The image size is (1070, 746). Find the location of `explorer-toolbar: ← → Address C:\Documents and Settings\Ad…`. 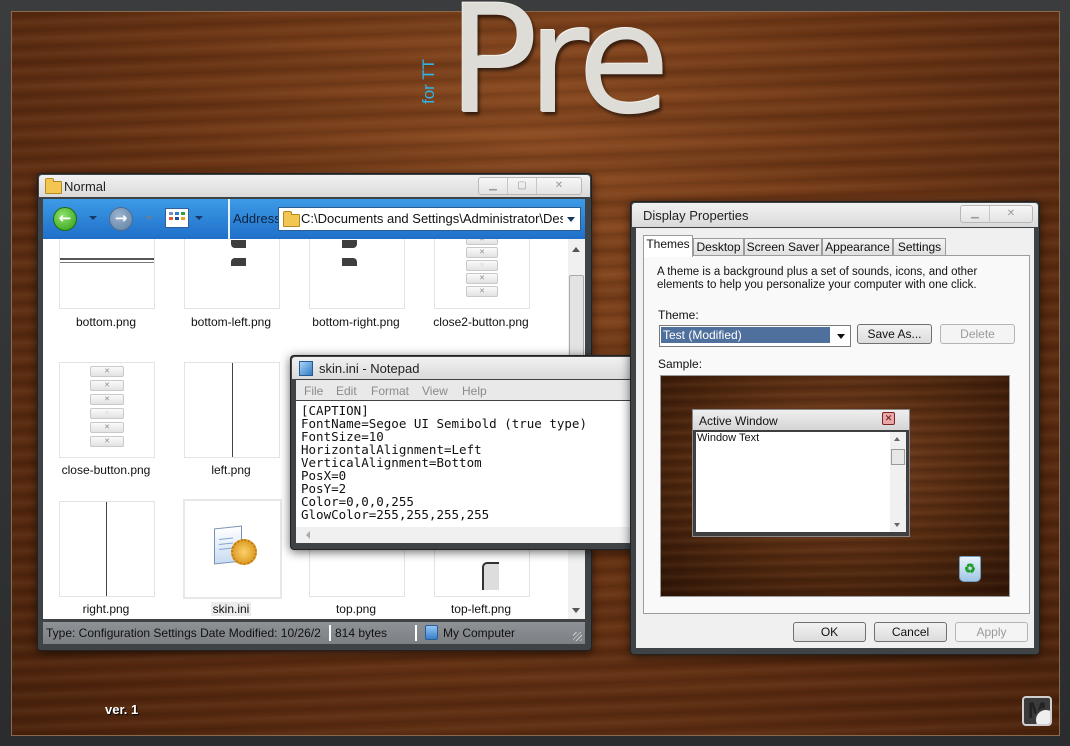

explorer-toolbar: ← → Address C:\Documents and Settings\Ad… is located at coordinates (314, 219).